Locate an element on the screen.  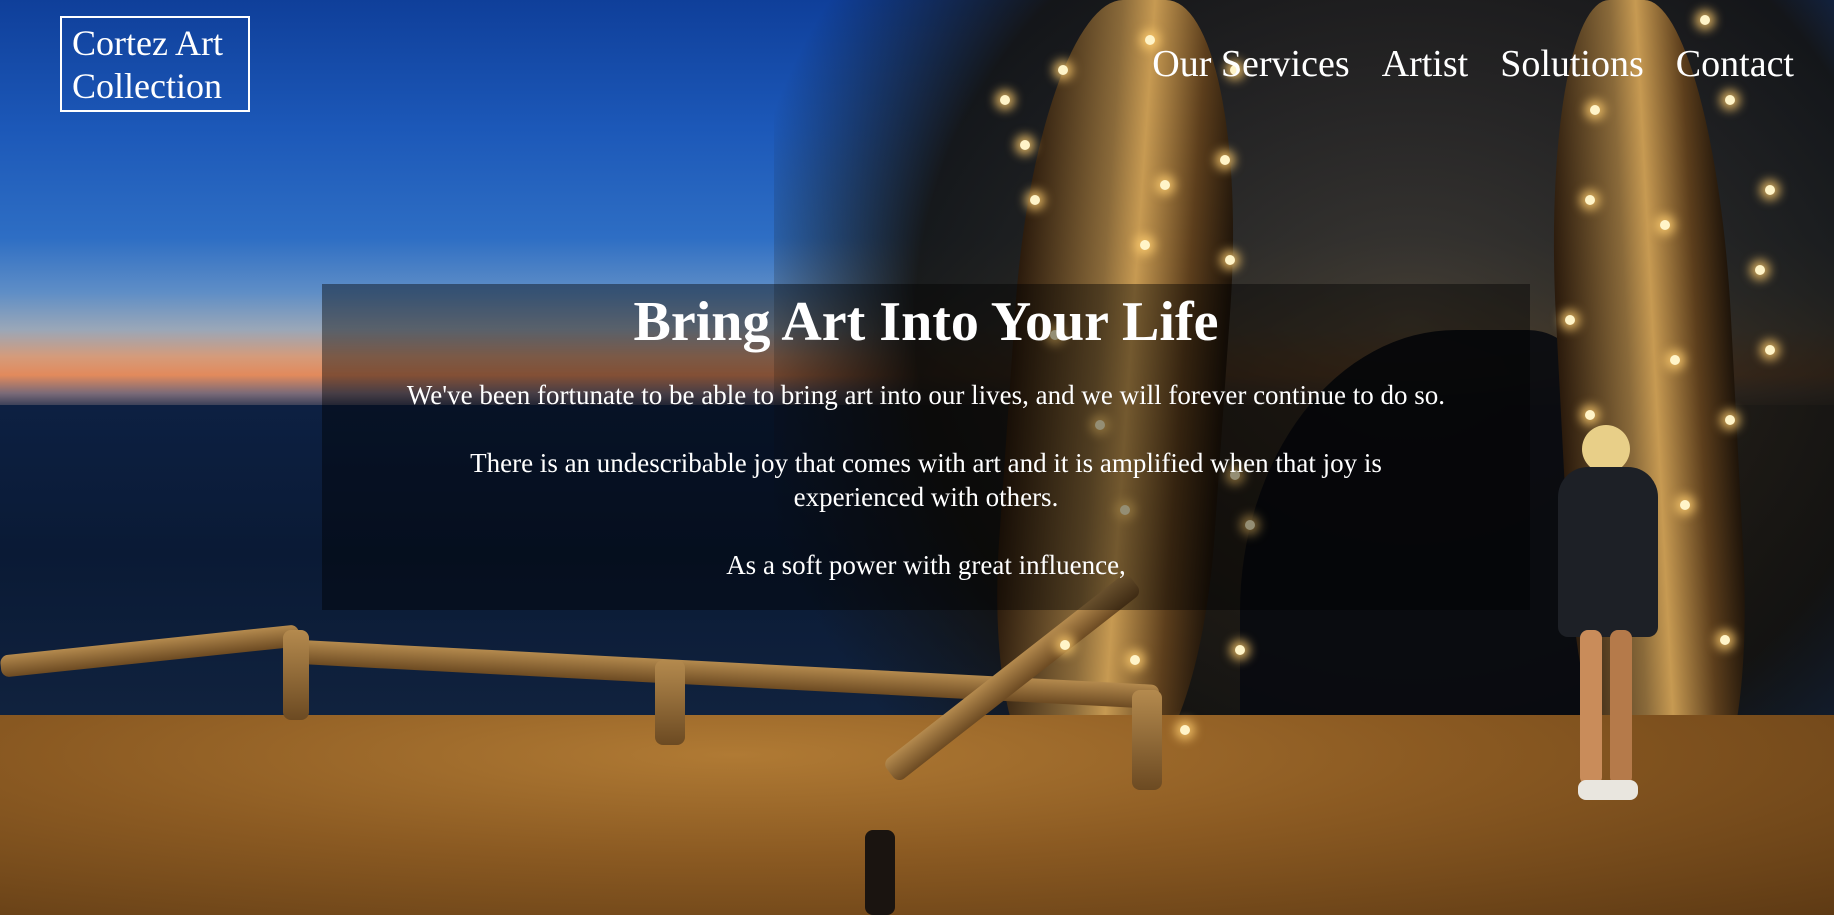
hero-title: Bring Art Into Your Life is located at coordinates (926, 322).